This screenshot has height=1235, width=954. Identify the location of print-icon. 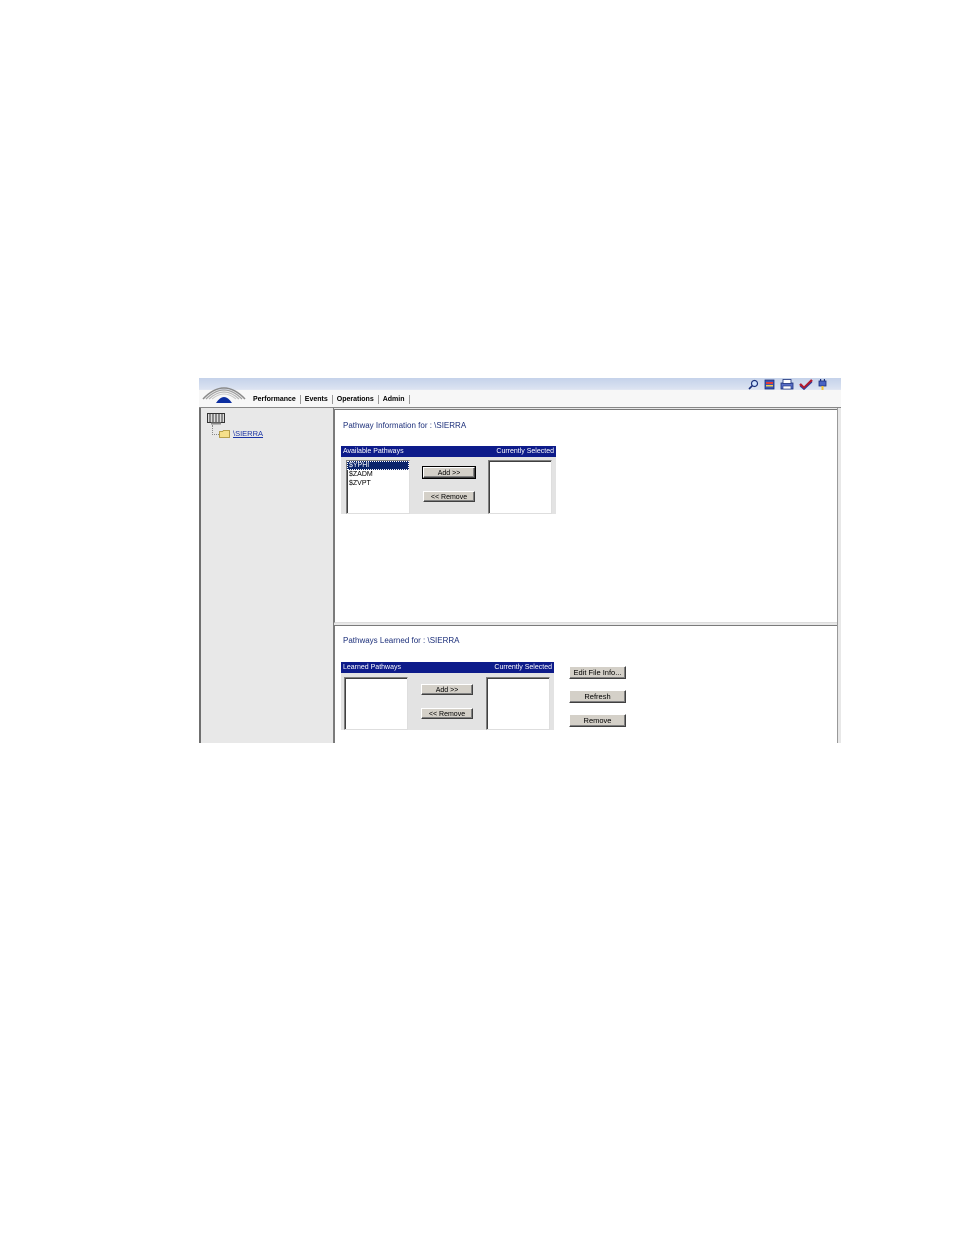
(787, 384).